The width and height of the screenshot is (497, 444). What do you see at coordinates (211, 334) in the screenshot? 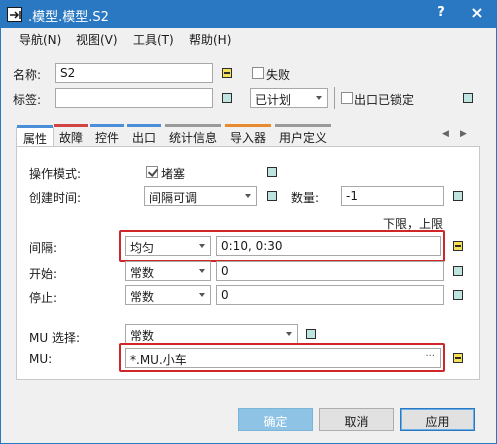
I see `mu-select: 常数` at bounding box center [211, 334].